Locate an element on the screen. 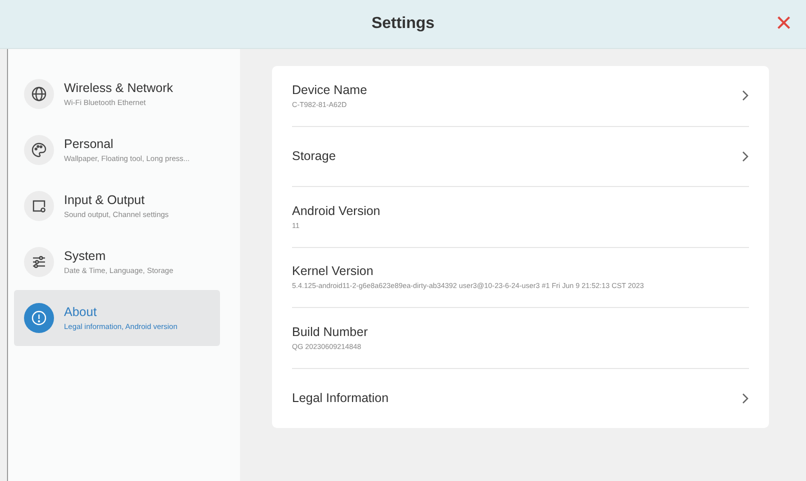 The height and width of the screenshot is (481, 806). settings-row: Storage is located at coordinates (520, 156).